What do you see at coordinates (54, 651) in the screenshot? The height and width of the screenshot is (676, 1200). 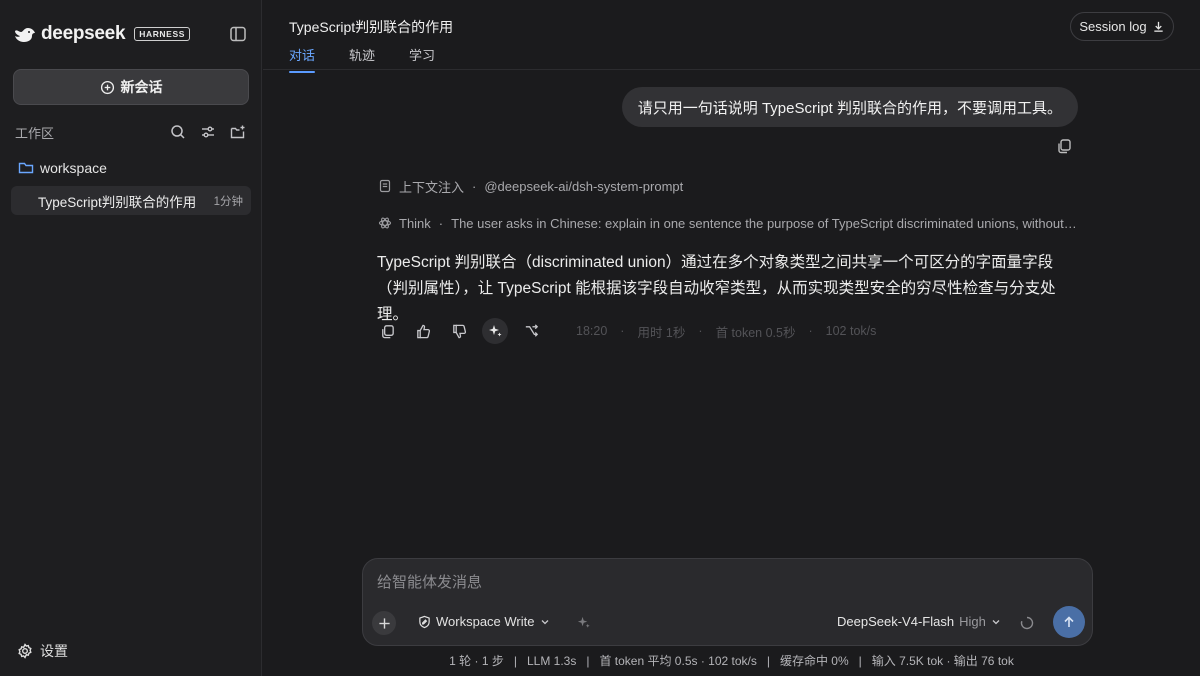 I see `settings-label: 设置` at bounding box center [54, 651].